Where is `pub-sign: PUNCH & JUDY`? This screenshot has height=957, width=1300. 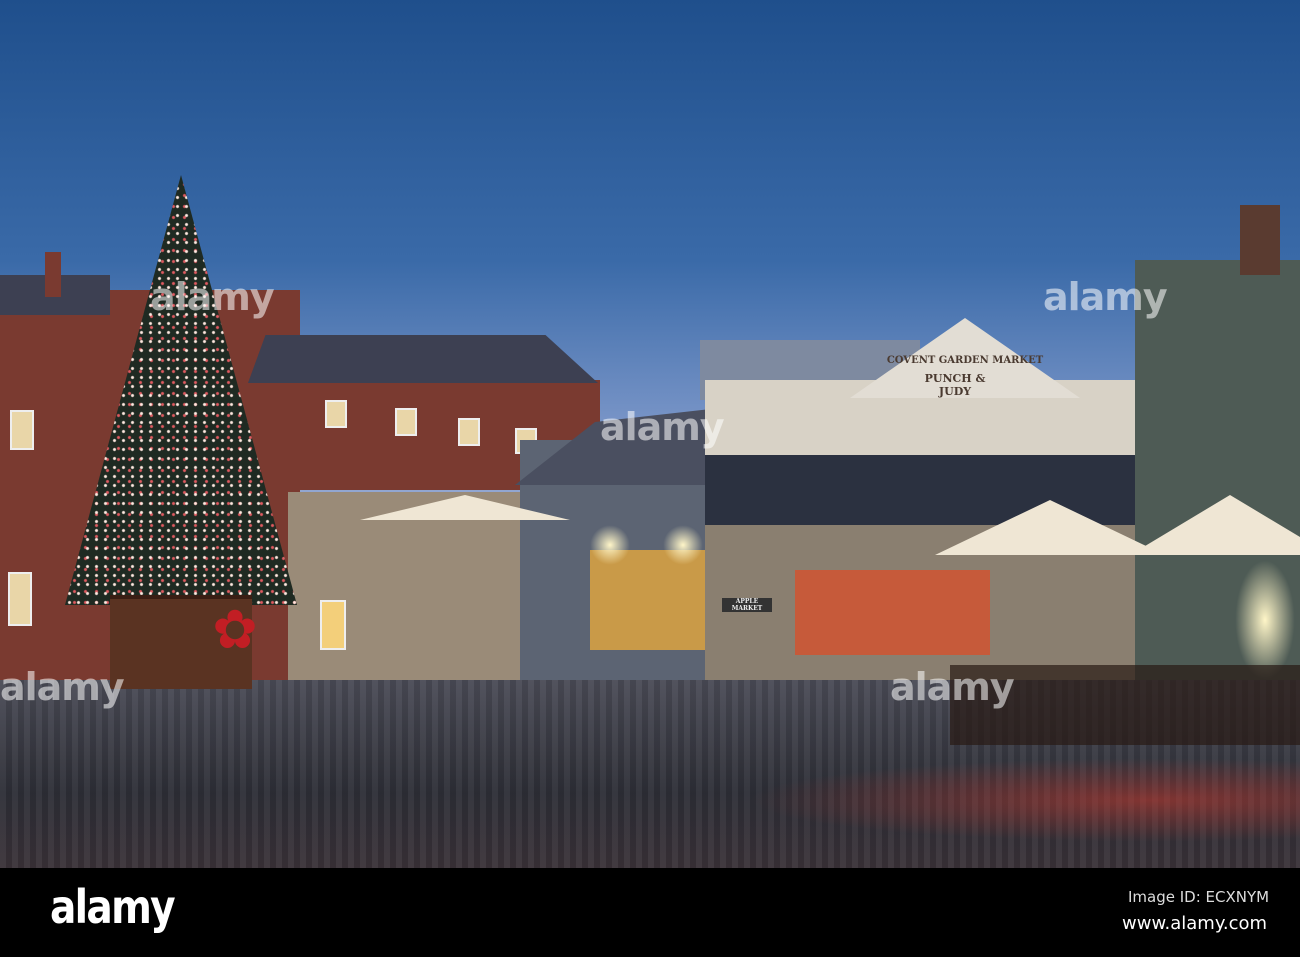 pub-sign: PUNCH & JUDY is located at coordinates (955, 385).